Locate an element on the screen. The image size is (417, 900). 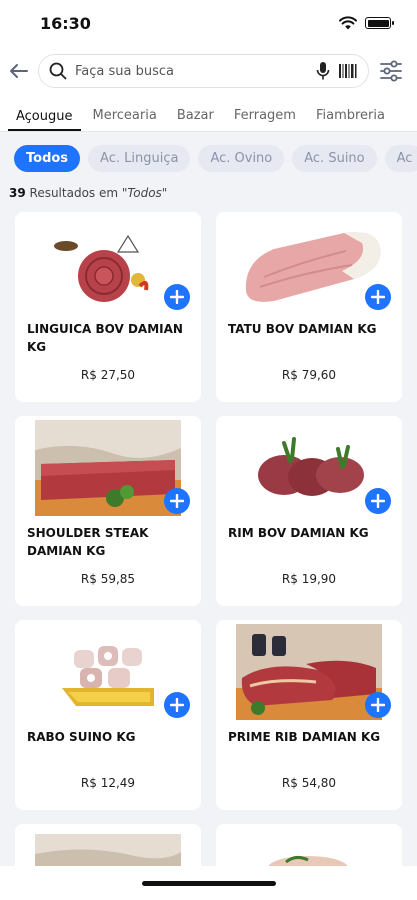
product-card: PRIME RIB DAMIAN KG R$ 54,80 is located at coordinates (309, 715).